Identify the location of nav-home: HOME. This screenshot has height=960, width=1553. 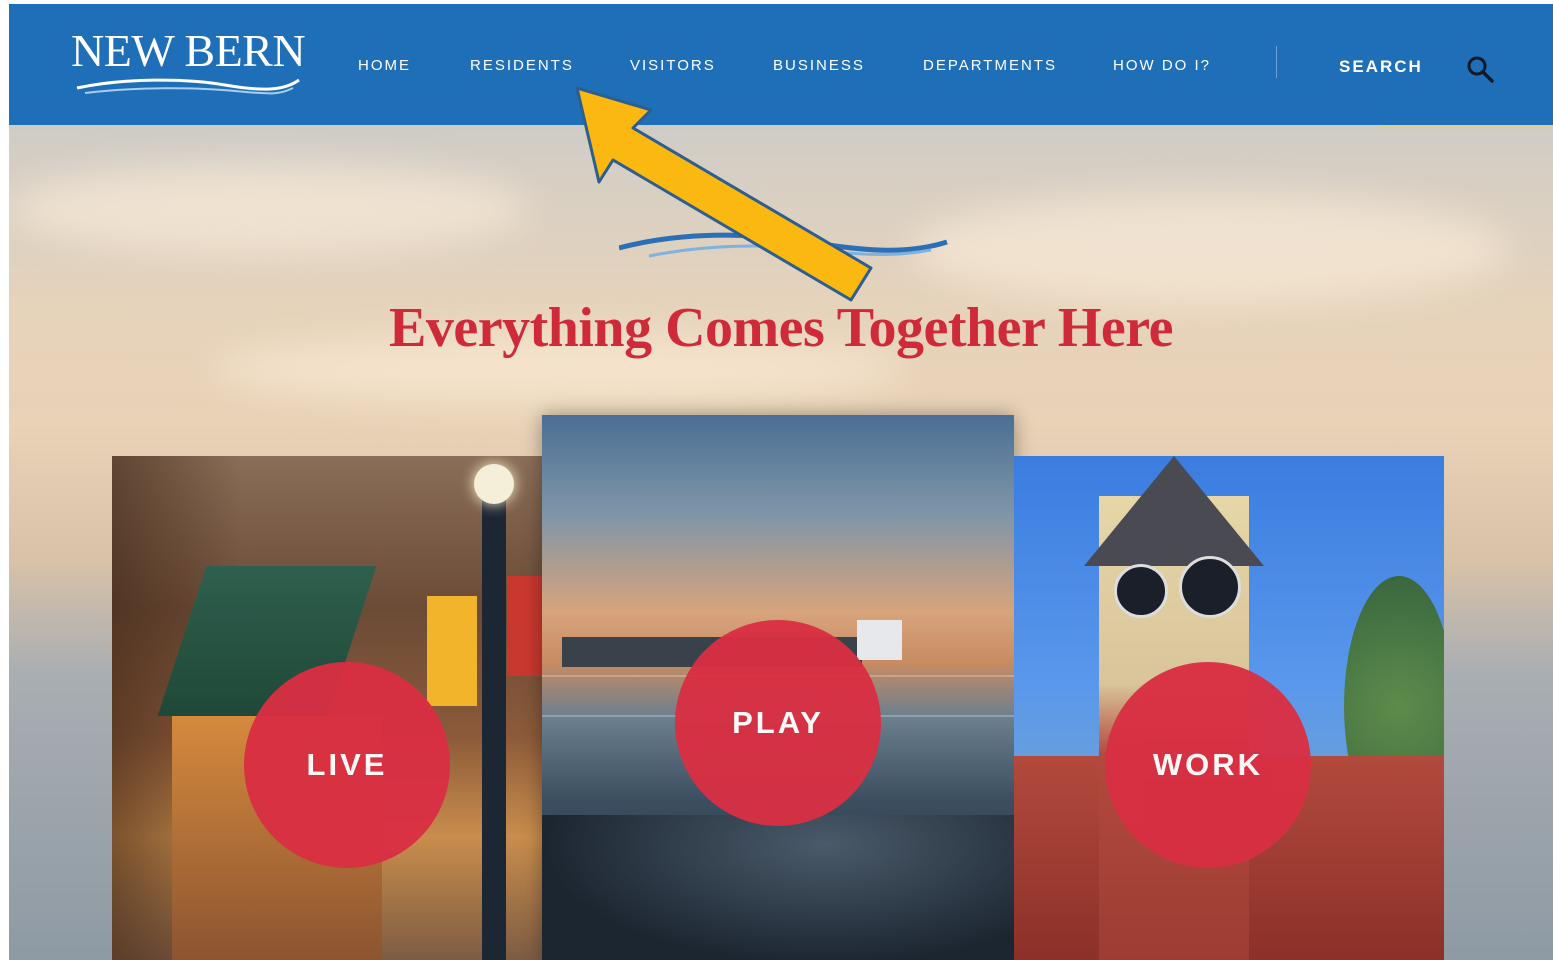
(384, 65).